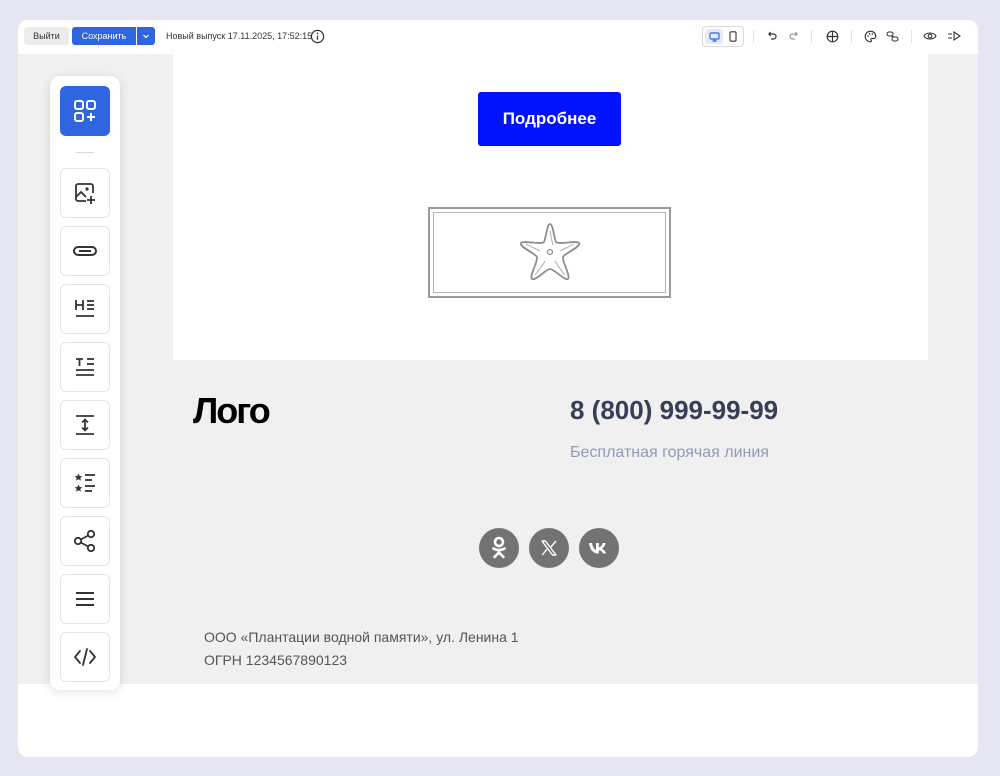 Image resolution: width=1000 pixels, height=776 pixels. Describe the element at coordinates (239, 36) in the screenshot. I see `release-status: Новый выпуск 17.11.2025, 17:52:15` at that location.